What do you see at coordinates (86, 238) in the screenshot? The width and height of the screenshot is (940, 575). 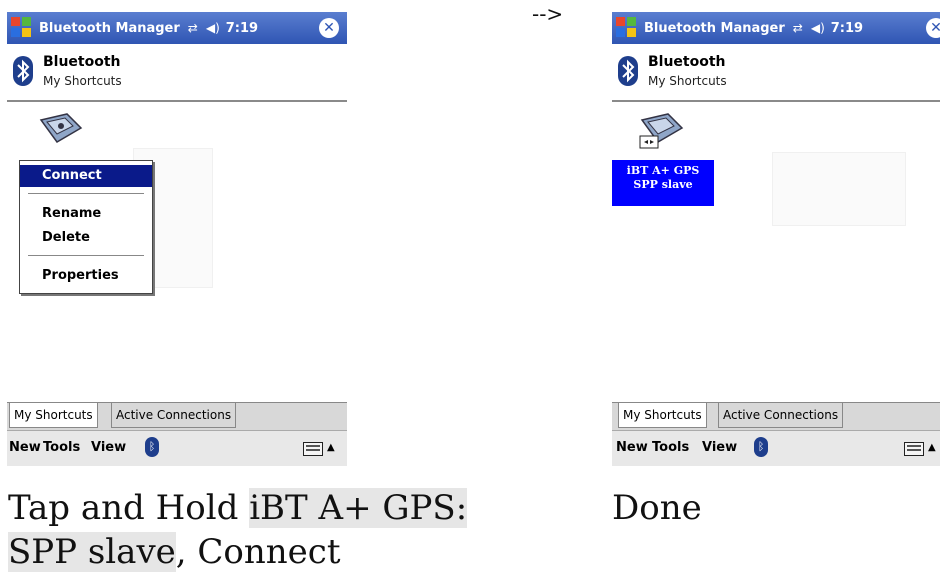 I see `menu-item-delete: Delete` at bounding box center [86, 238].